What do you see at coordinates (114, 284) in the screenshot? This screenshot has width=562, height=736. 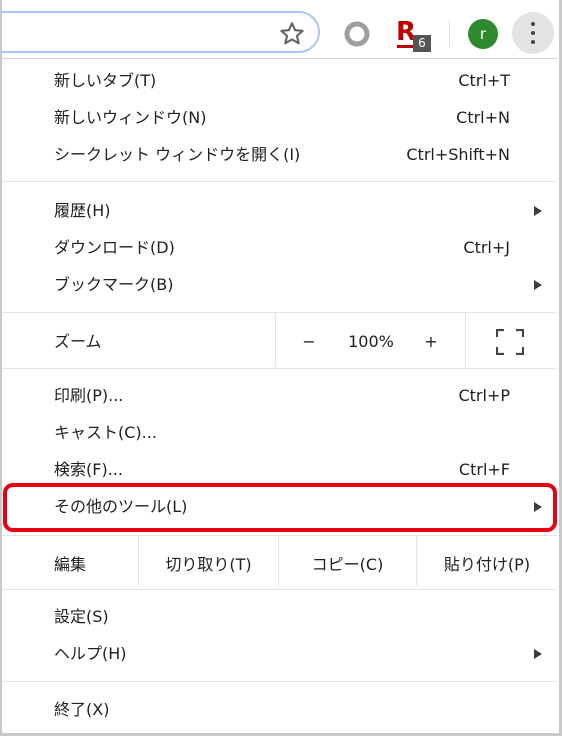 I see `menu-item-label: ブックマーク(B)` at bounding box center [114, 284].